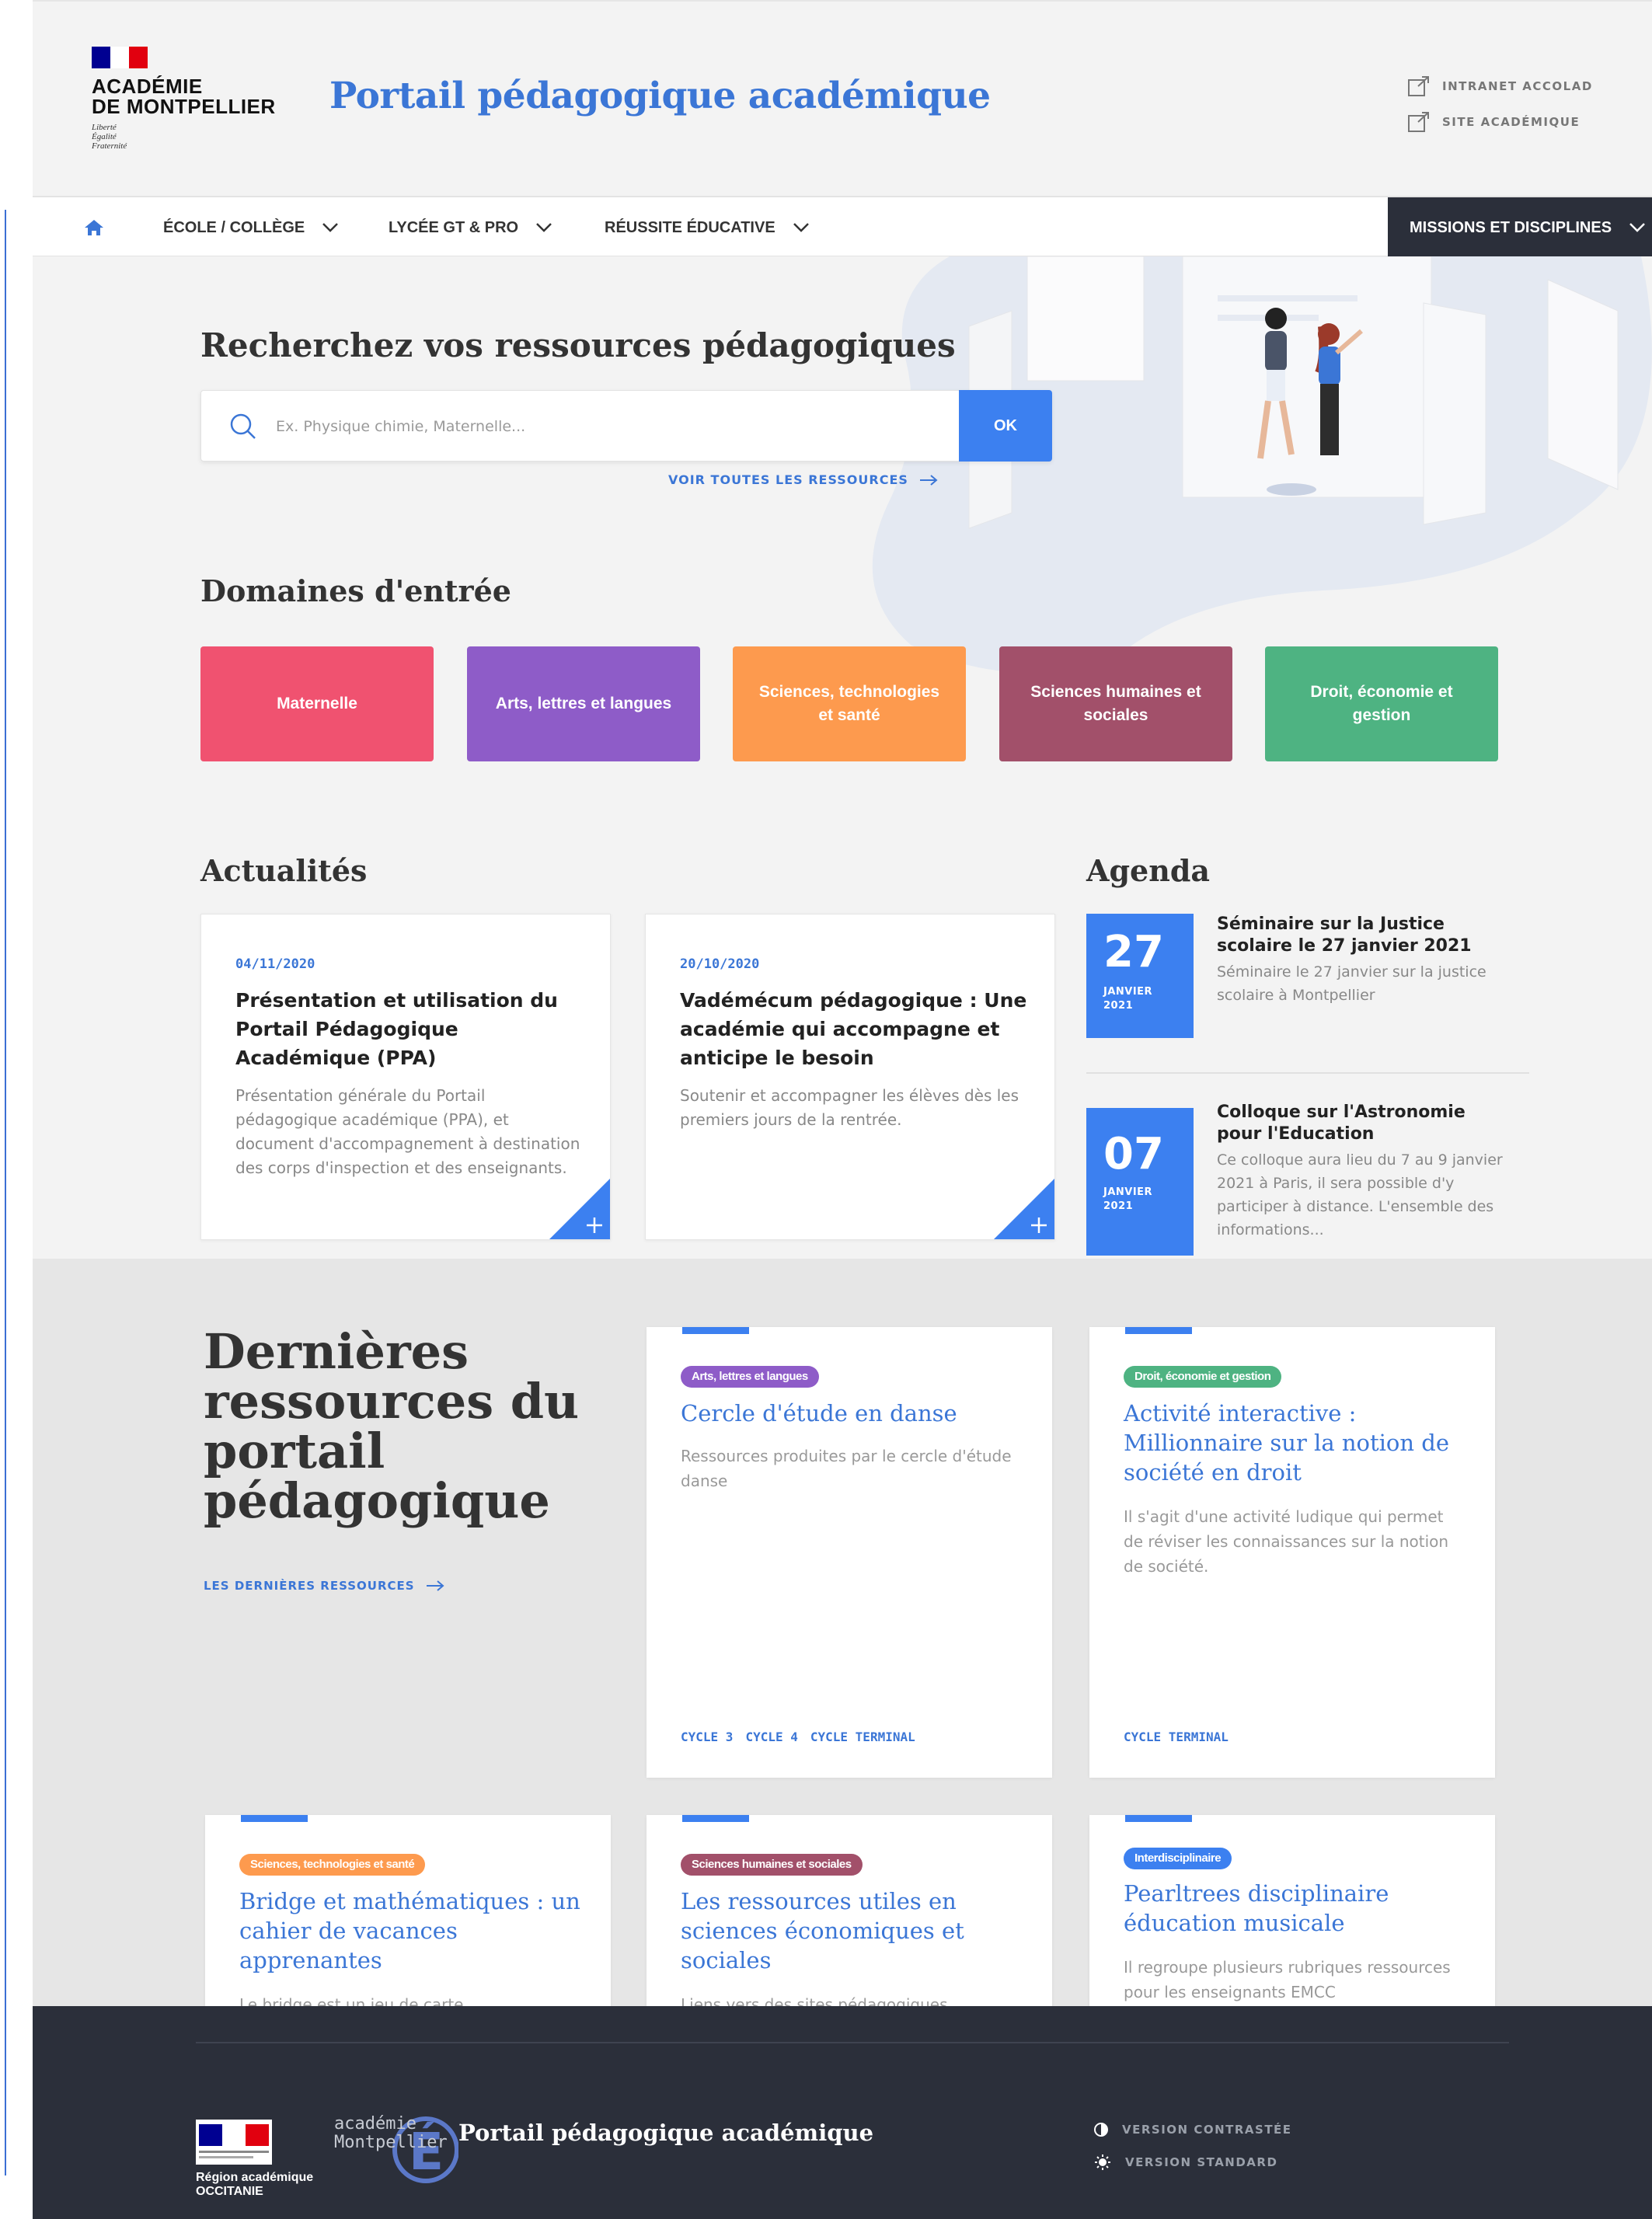  I want to click on agenda-date-block: 07 JANVIER 2021, so click(1140, 1182).